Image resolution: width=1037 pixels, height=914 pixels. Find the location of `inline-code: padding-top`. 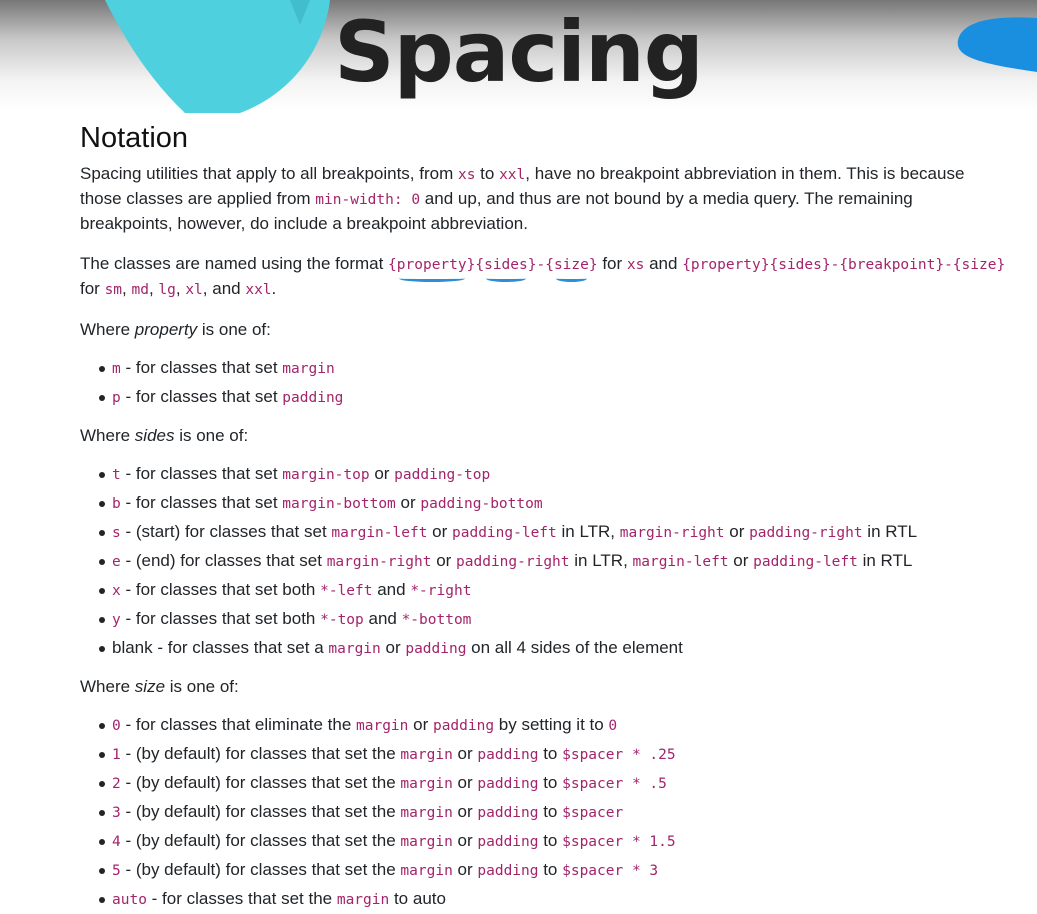

inline-code: padding-top is located at coordinates (442, 475).